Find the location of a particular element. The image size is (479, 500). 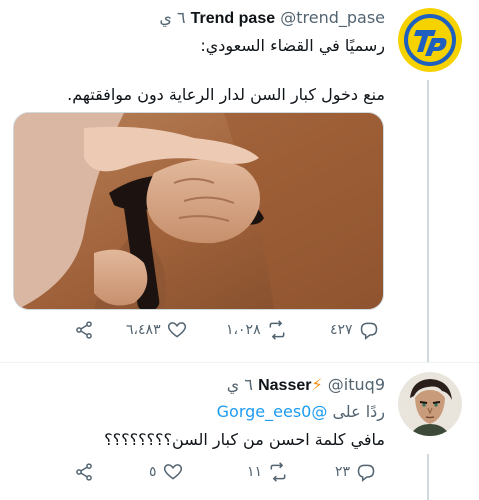

author-name: Nasser is located at coordinates (284, 385).